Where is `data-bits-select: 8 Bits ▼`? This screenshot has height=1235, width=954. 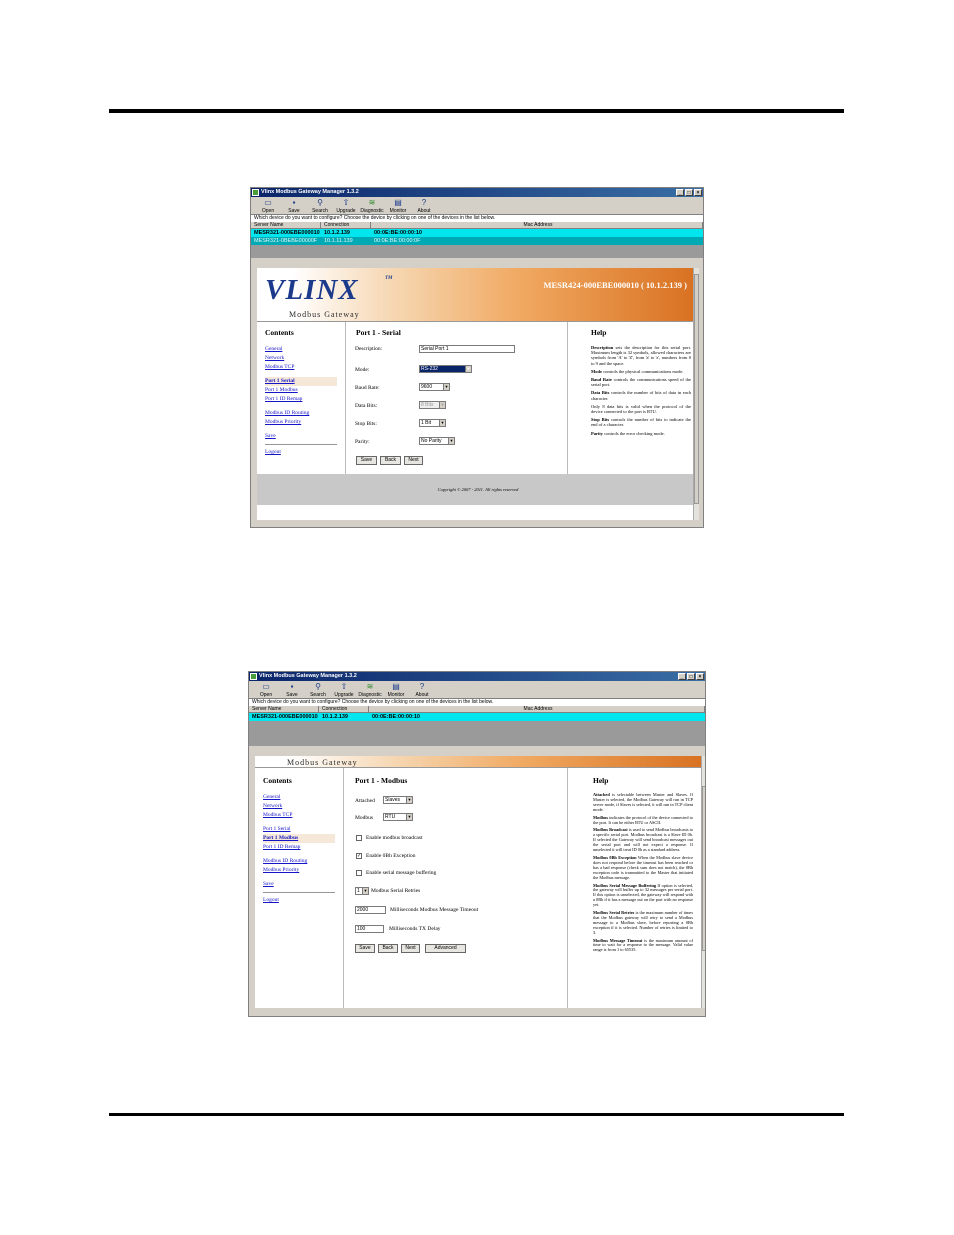
data-bits-select: 8 Bits ▼ is located at coordinates (432, 405).